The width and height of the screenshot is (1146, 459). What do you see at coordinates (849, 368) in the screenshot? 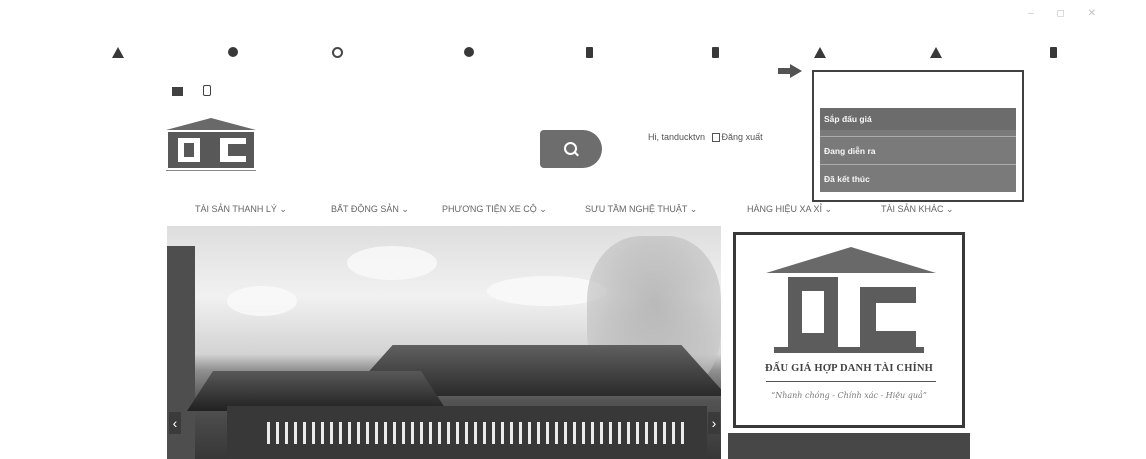
I see `ad-title: ĐẤU GIÁ HỢP DANH TÀI CHÍNH` at bounding box center [849, 368].